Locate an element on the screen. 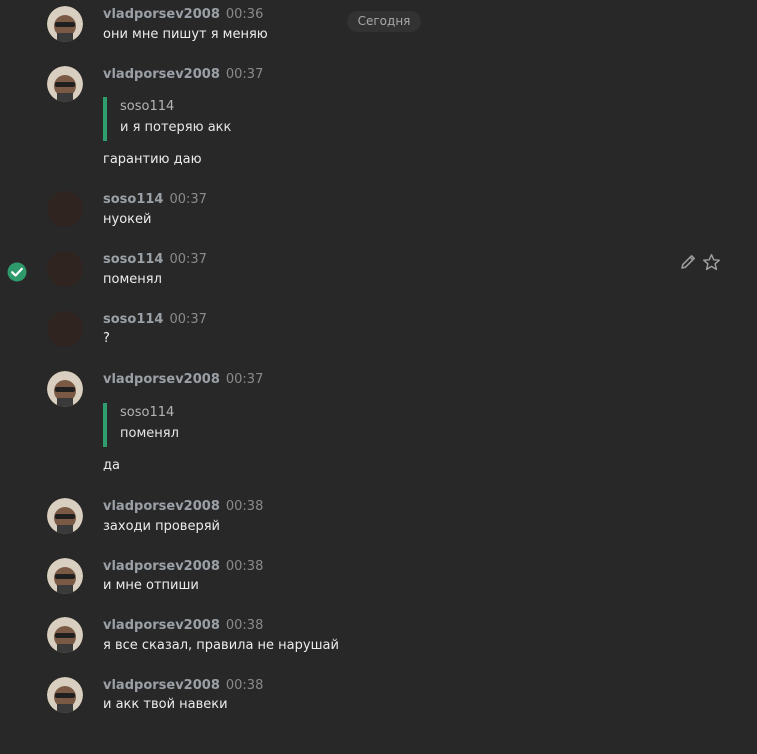  message-text: поменял is located at coordinates (132, 279).